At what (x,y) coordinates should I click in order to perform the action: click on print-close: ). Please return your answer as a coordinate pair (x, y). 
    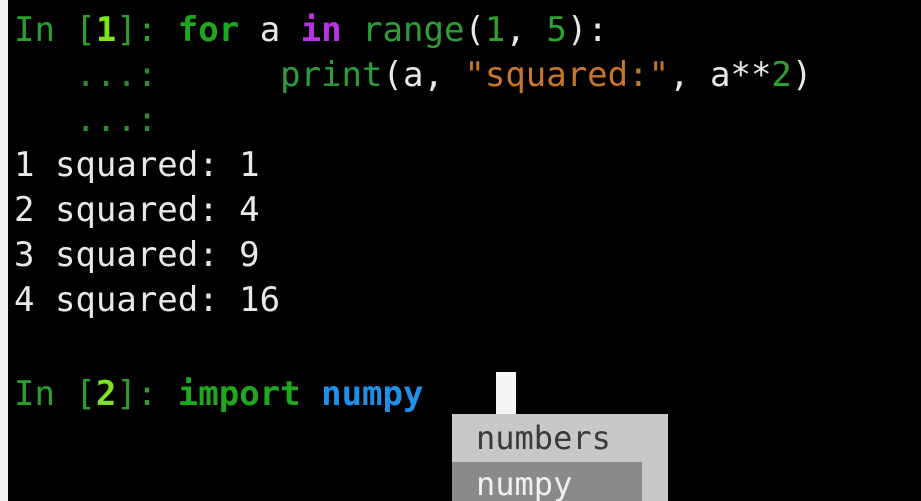
    Looking at the image, I should click on (802, 75).